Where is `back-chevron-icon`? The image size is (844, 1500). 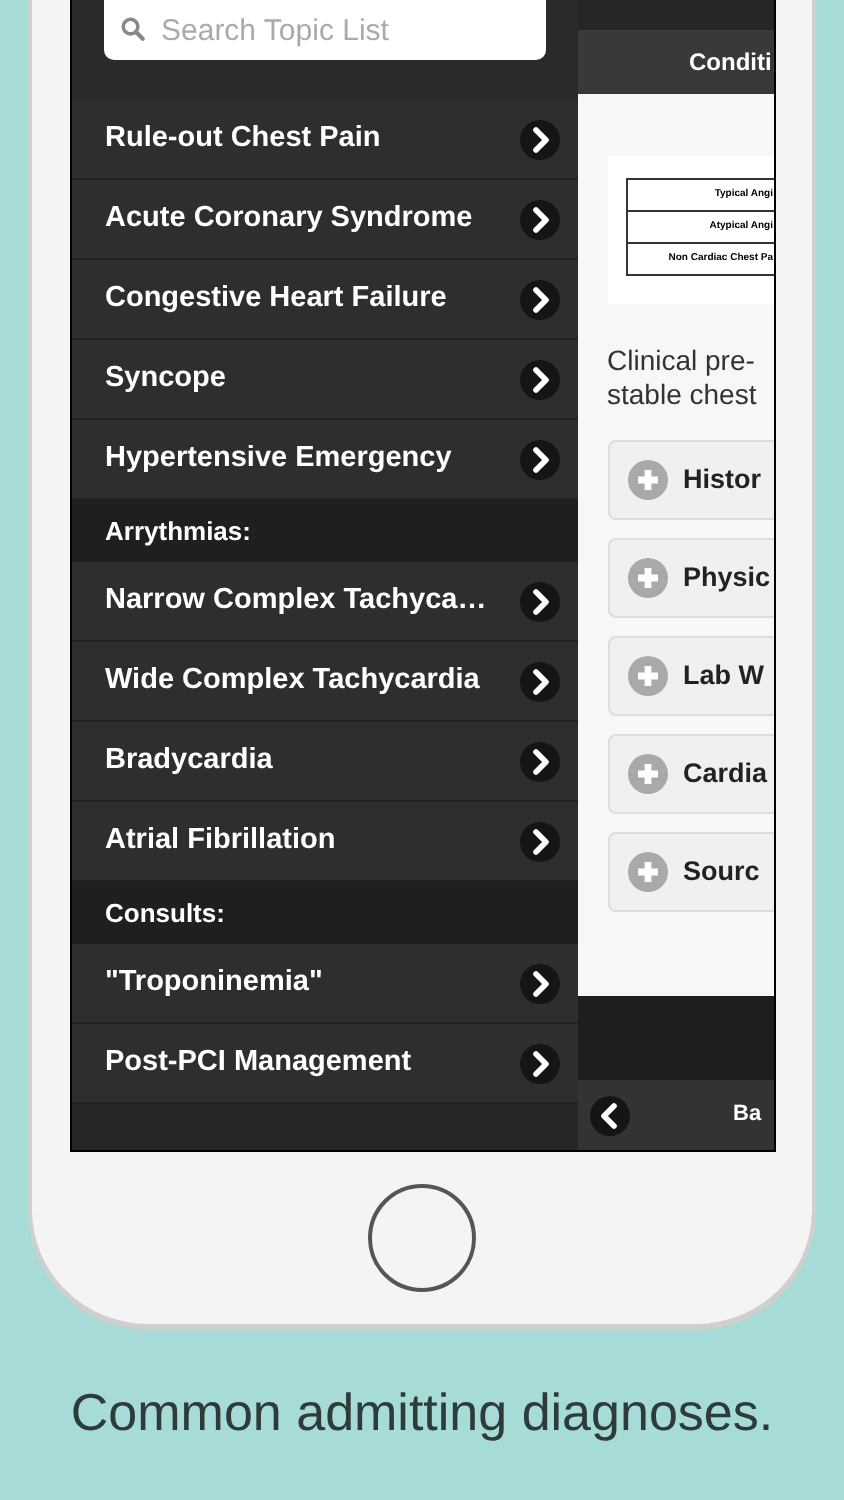 back-chevron-icon is located at coordinates (609, 1115).